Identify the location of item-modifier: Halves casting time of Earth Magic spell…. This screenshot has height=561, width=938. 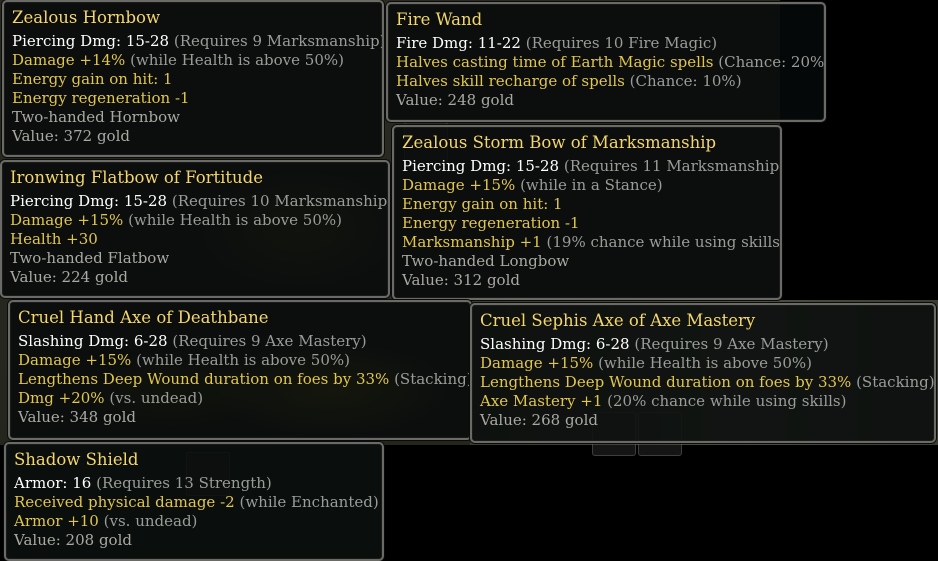
(555, 62).